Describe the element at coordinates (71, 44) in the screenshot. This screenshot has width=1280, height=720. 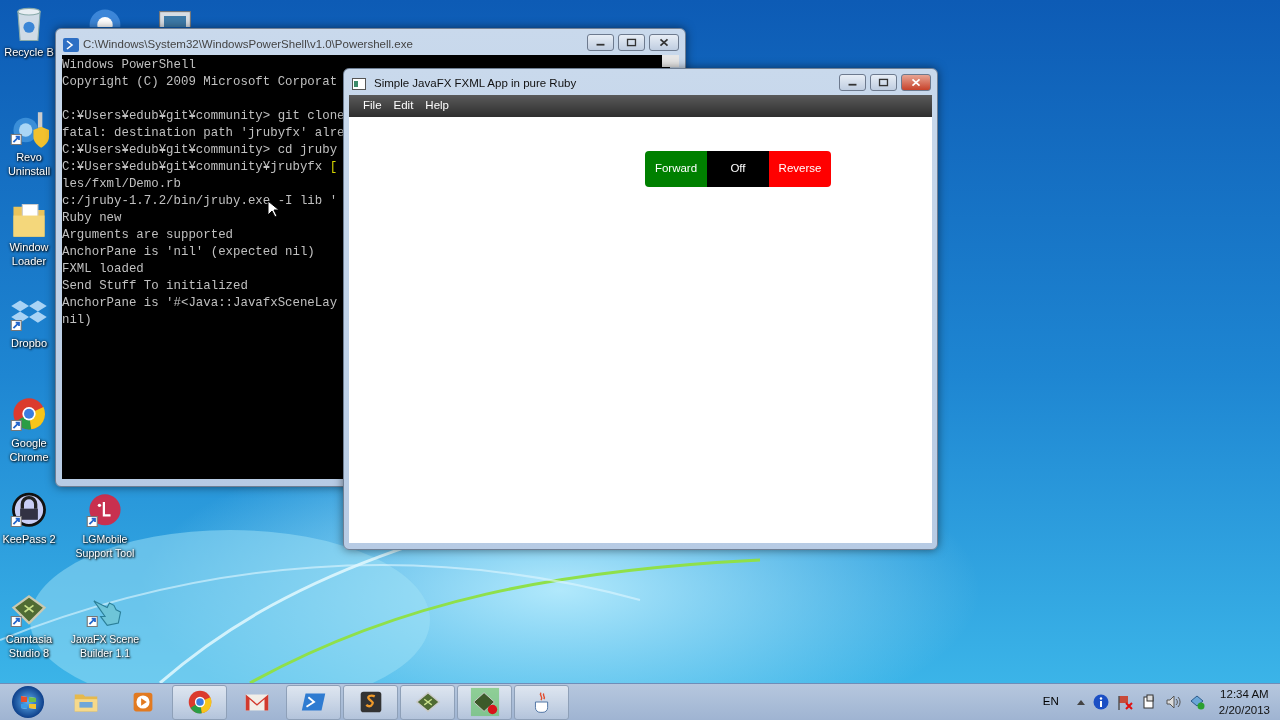
I see `terminal-icon` at that location.